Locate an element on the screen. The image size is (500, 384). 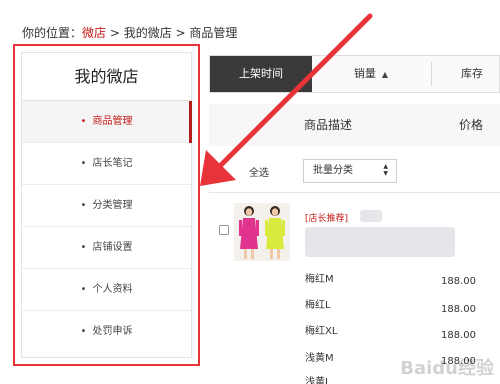
blurred-title is located at coordinates (371, 216).